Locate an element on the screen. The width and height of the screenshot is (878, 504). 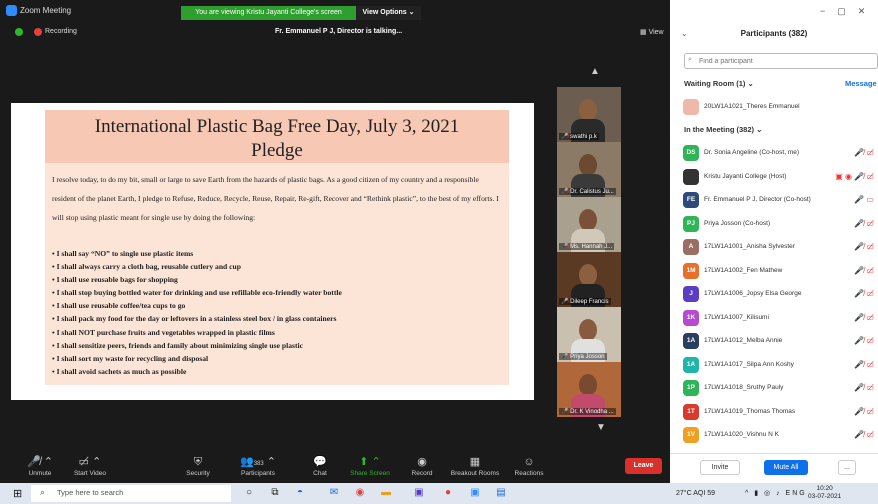
participant-row: PJ Priya Josson (Co-host) 🎤̸ ▭̸ is located at coordinates (774, 224).